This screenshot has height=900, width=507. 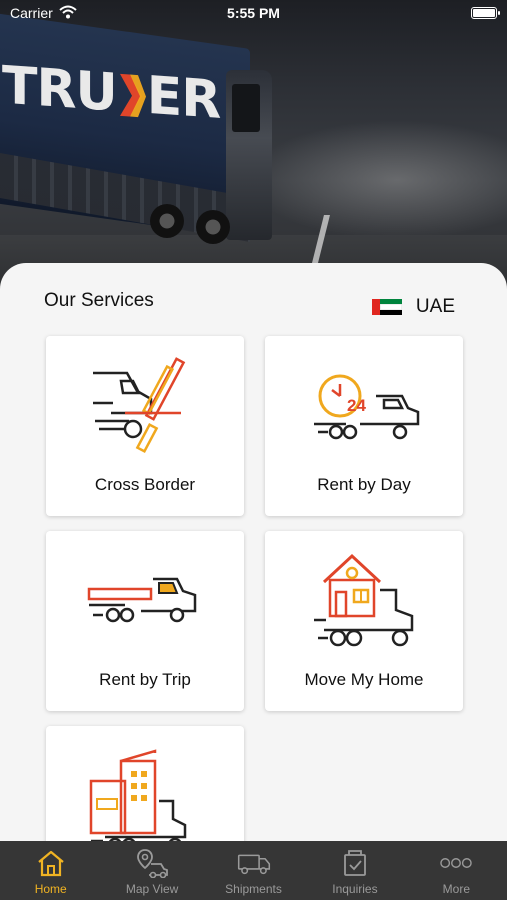 I want to click on rent-by-day-badge: 24, so click(x=356, y=405).